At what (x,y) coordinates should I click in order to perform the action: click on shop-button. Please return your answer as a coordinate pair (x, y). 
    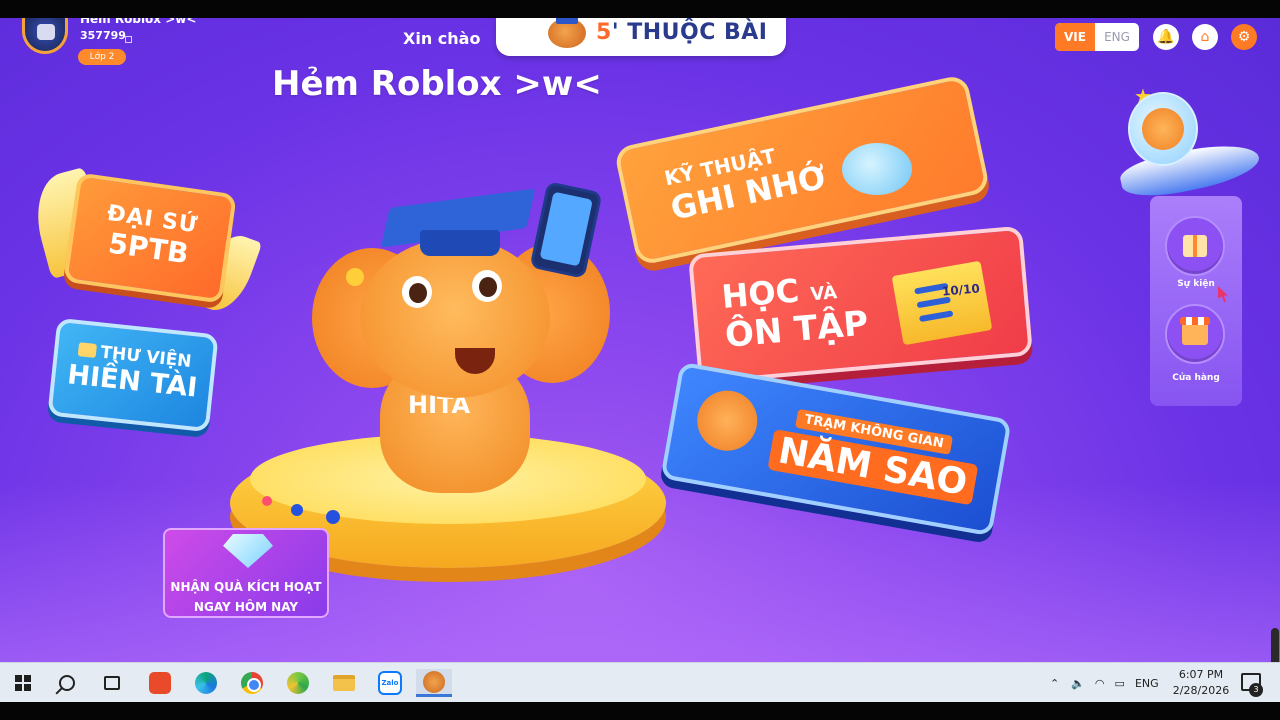
    Looking at the image, I should click on (1195, 334).